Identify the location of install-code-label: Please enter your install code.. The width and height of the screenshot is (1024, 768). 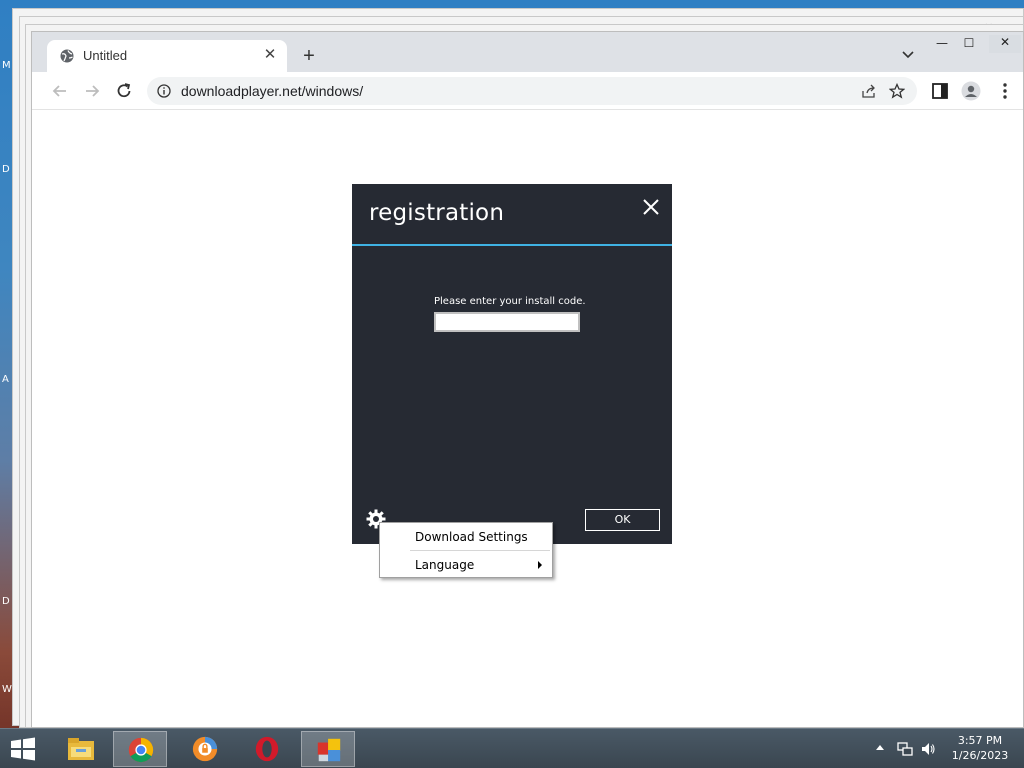
(510, 301).